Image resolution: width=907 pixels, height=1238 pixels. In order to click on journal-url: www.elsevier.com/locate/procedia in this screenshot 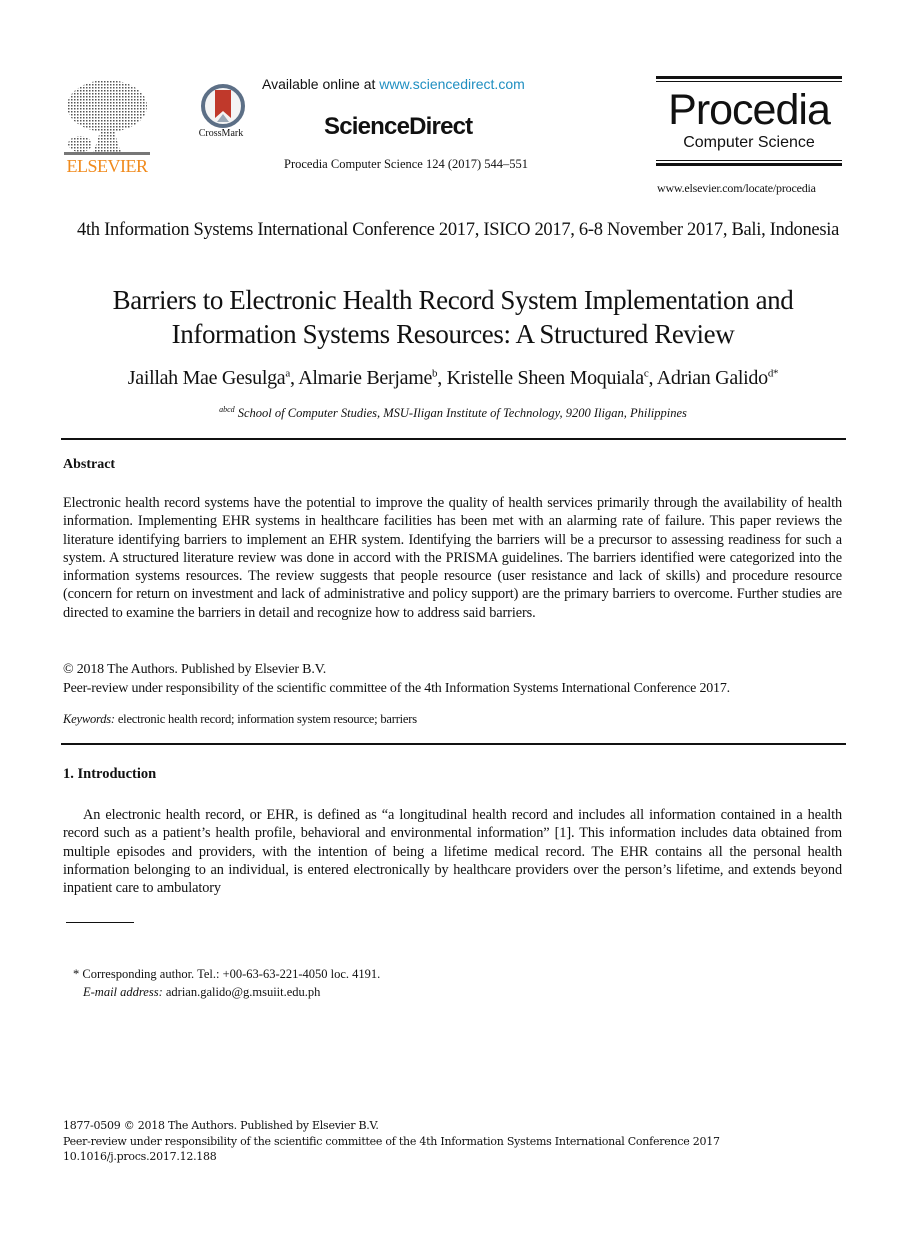, I will do `click(736, 188)`.